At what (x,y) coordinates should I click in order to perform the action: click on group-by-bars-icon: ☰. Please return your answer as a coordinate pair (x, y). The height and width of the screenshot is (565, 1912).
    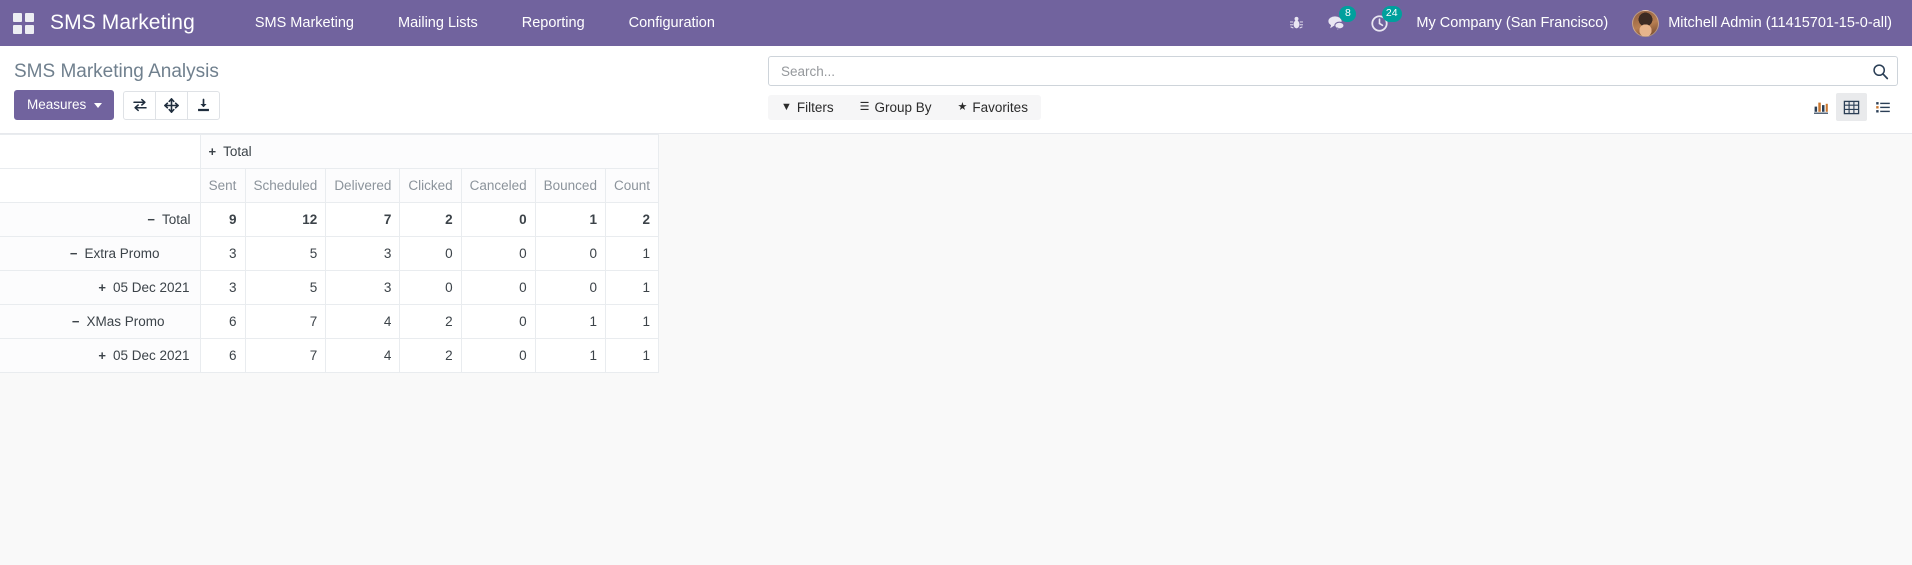
    Looking at the image, I should click on (864, 106).